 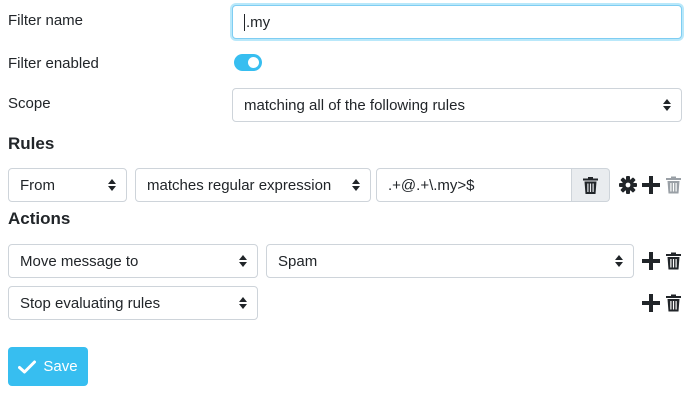 I want to click on scope-select: matching all of the following rules, so click(x=457, y=105).